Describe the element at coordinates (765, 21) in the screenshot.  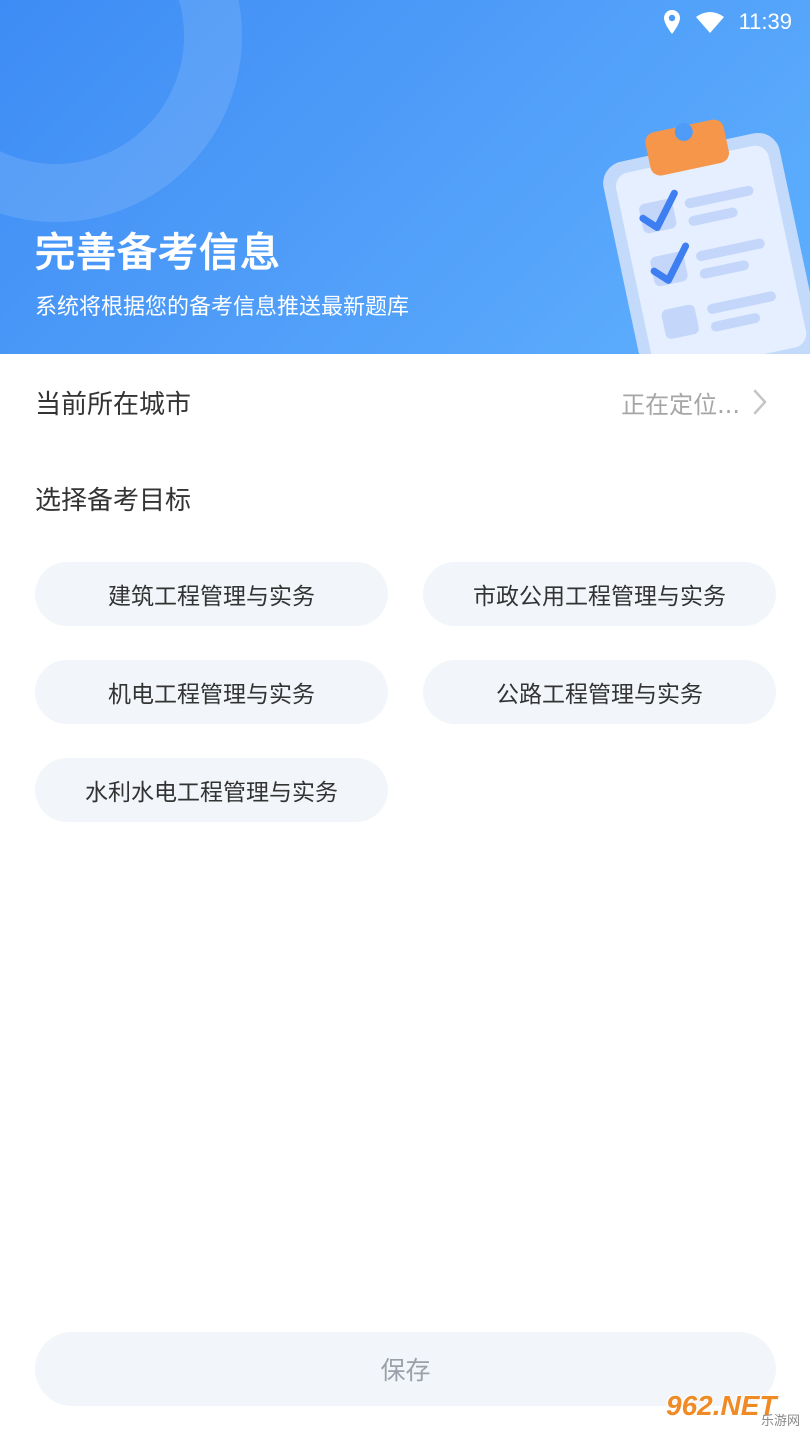
I see `status-time: 11:39` at that location.